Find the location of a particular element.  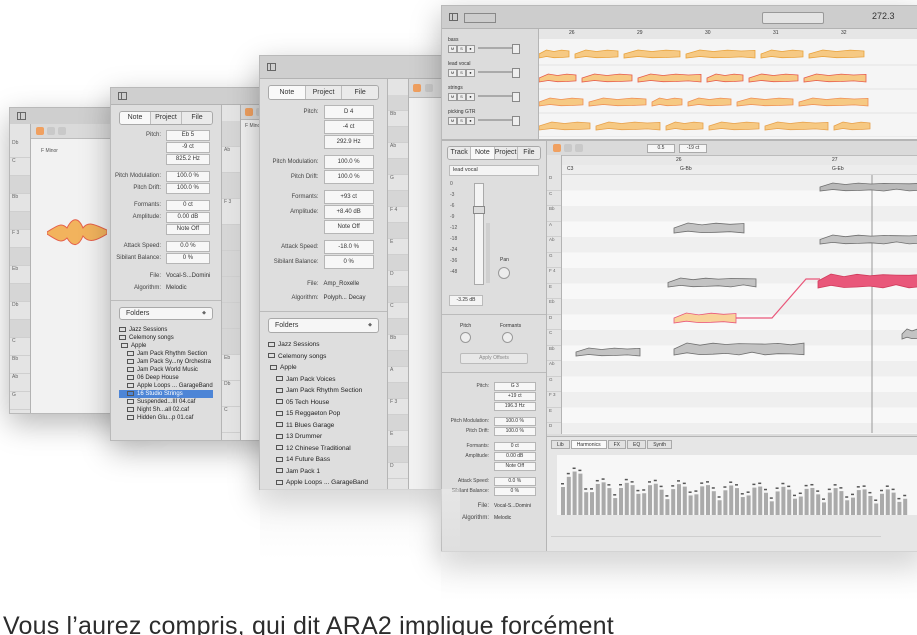

mute-button: M is located at coordinates (452, 73).